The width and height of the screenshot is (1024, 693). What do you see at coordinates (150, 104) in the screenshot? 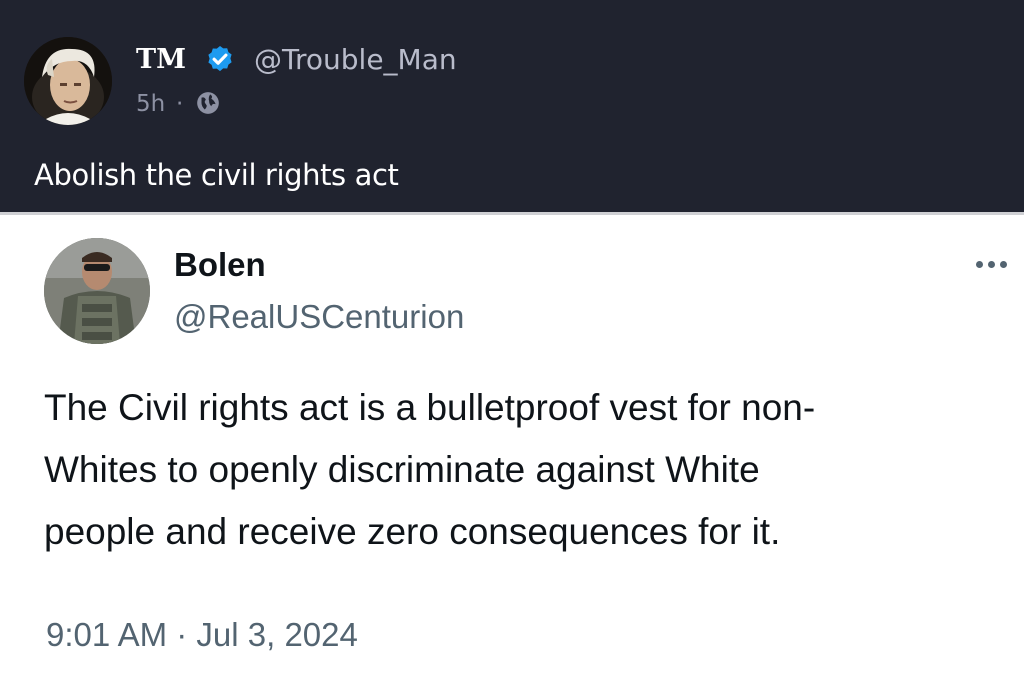
I see `post-age: 5h` at bounding box center [150, 104].